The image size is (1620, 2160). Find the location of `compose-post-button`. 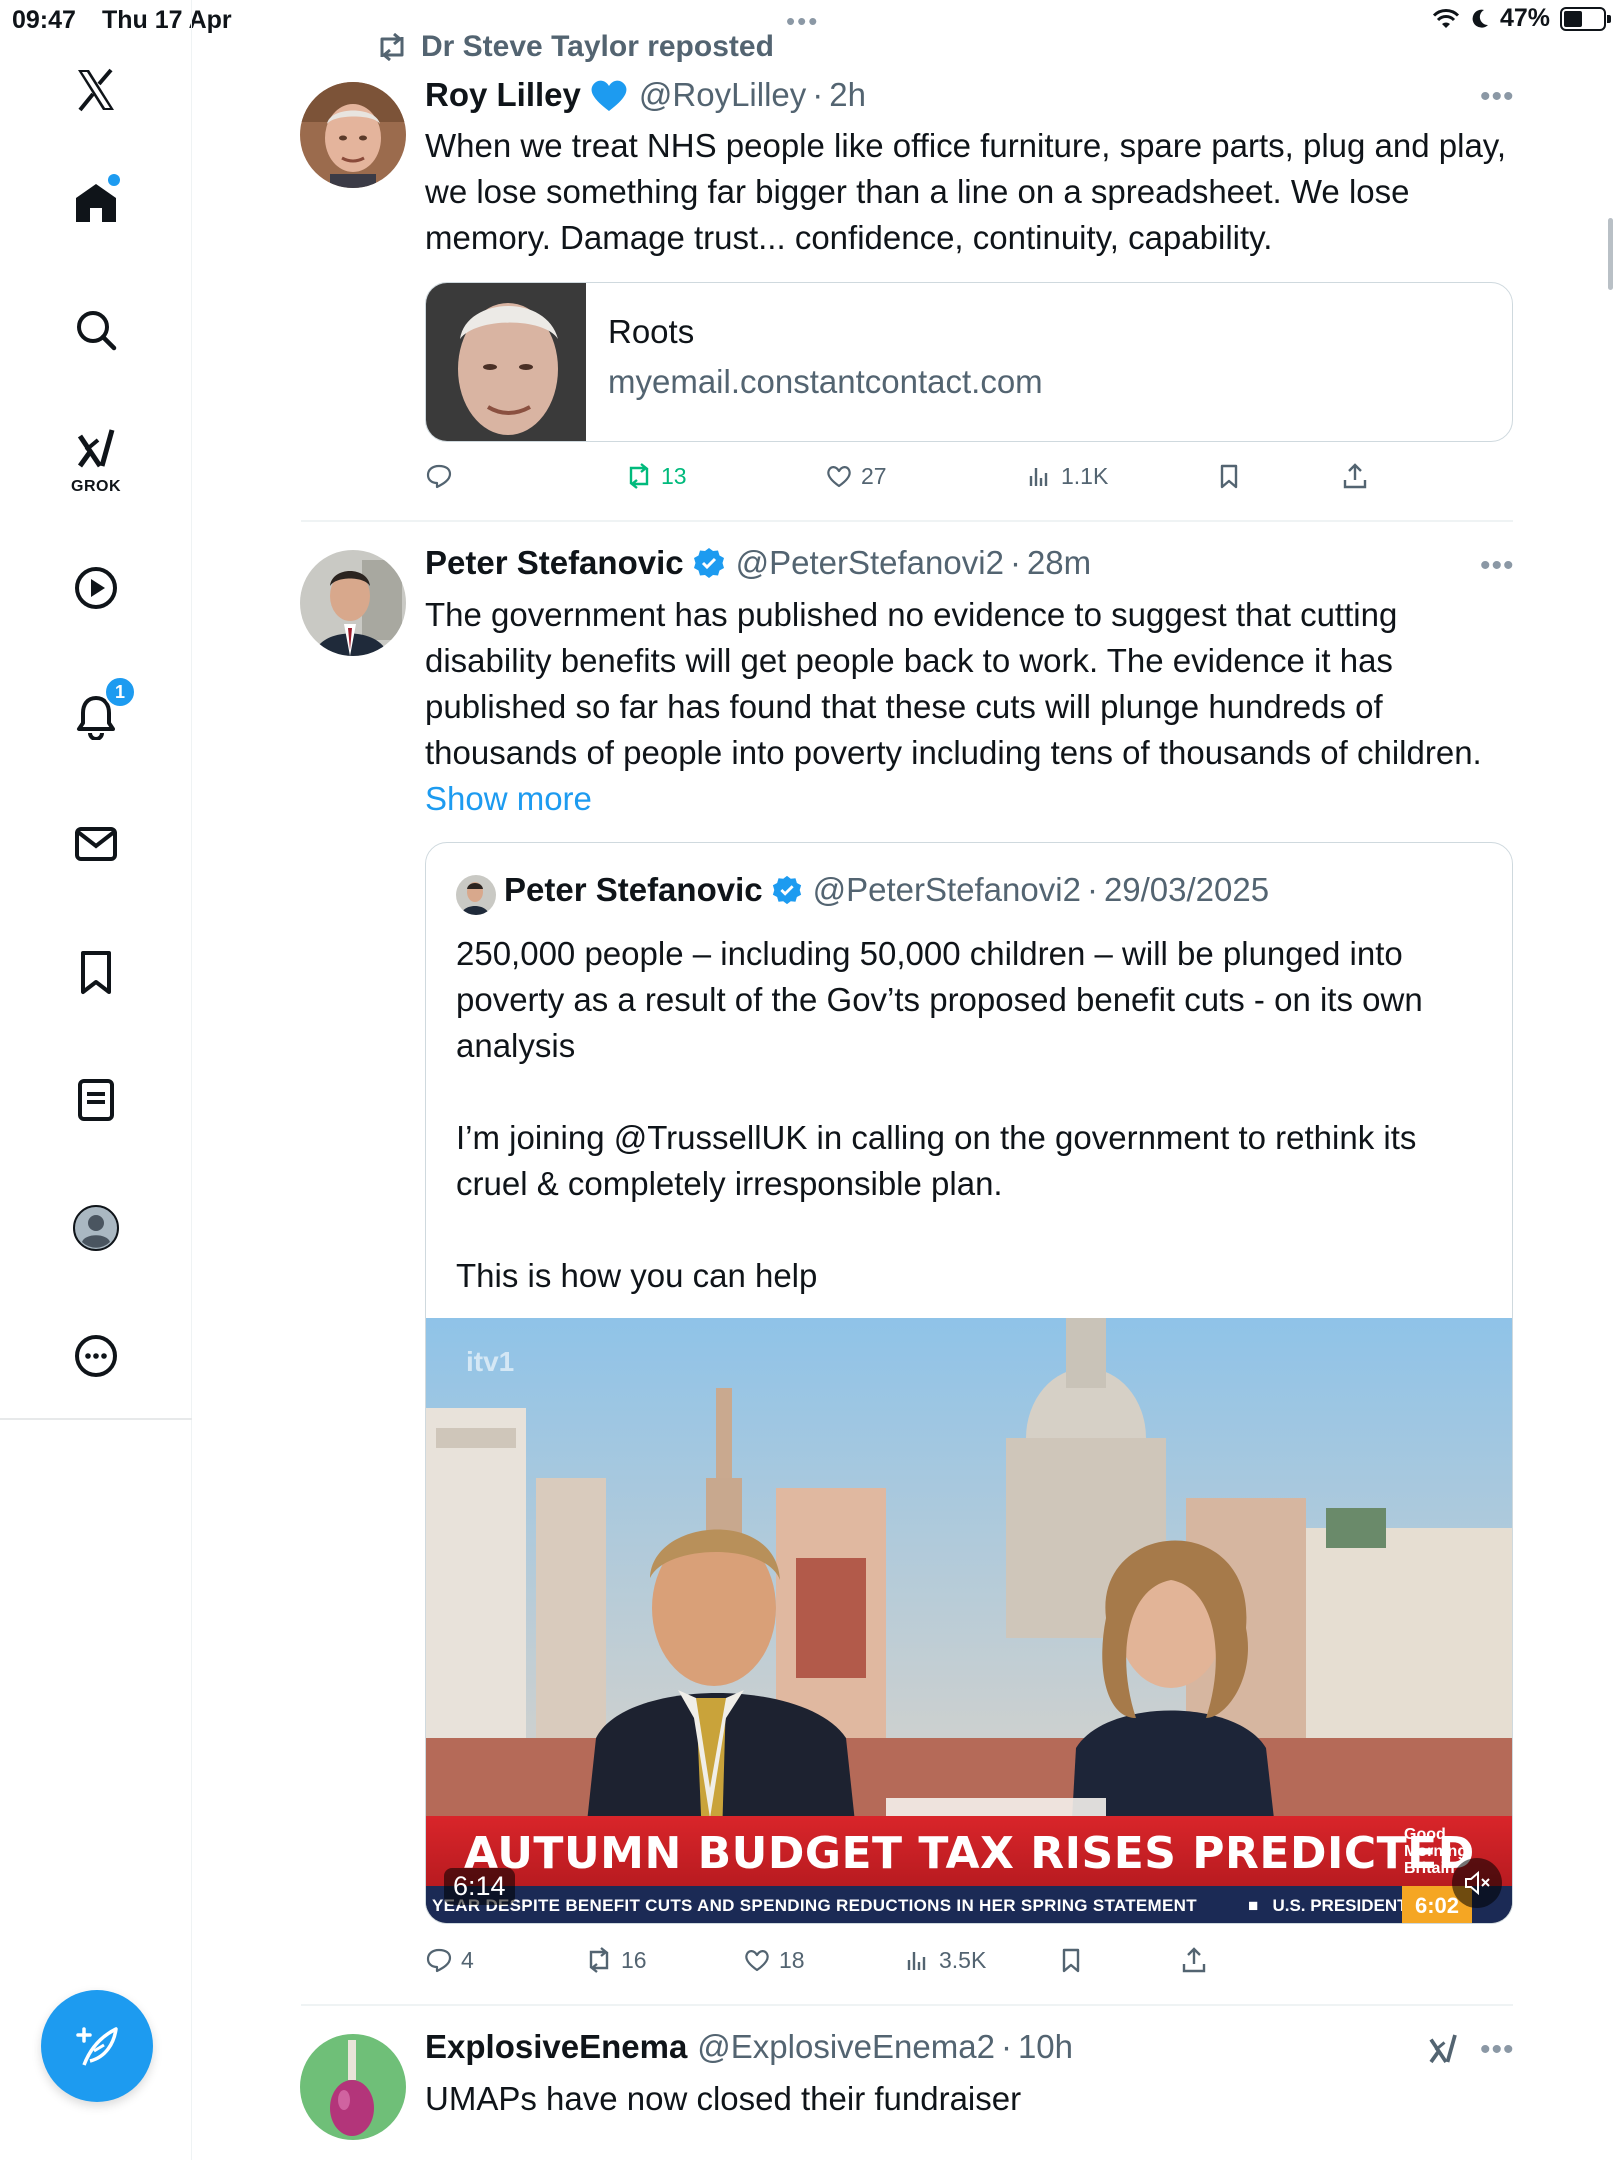

compose-post-button is located at coordinates (97, 2046).